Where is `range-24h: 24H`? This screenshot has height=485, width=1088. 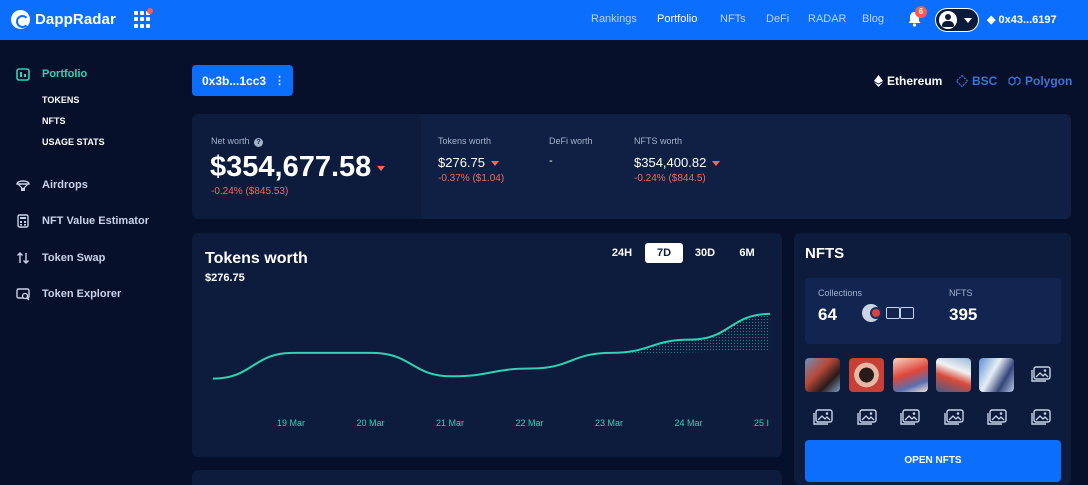 range-24h: 24H is located at coordinates (622, 253).